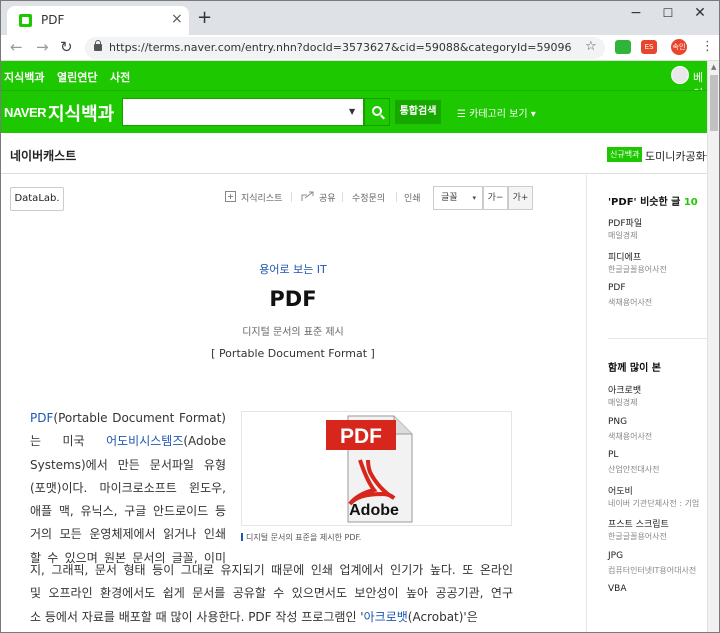 This screenshot has width=720, height=633. I want to click on acrobat-link: 아크로뱃, so click(386, 617).